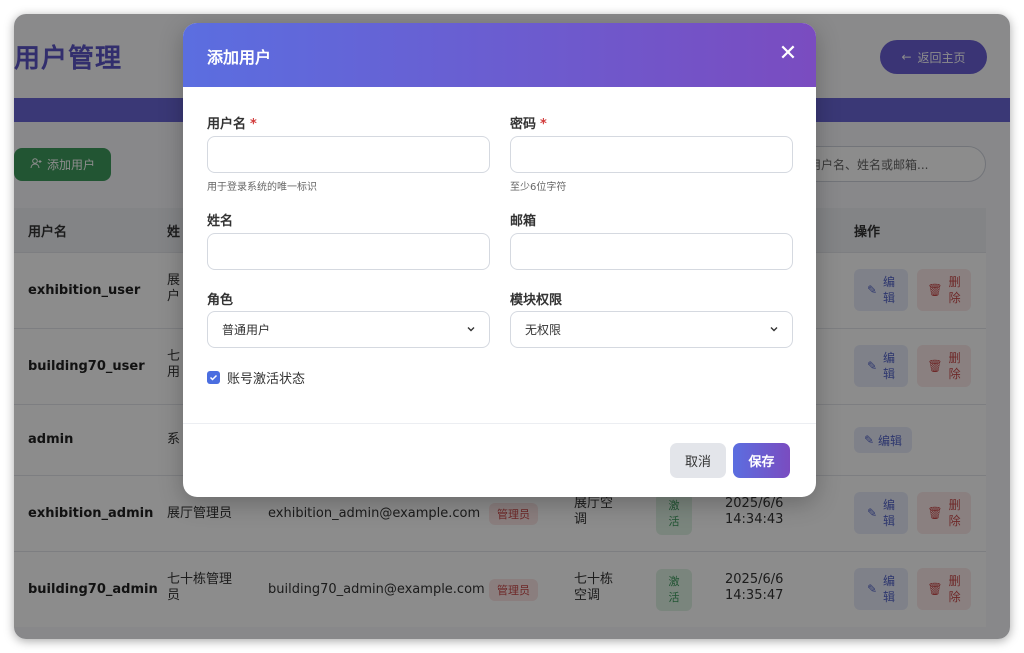 The height and width of the screenshot is (653, 1024). I want to click on role-select: 普通用户, so click(348, 329).